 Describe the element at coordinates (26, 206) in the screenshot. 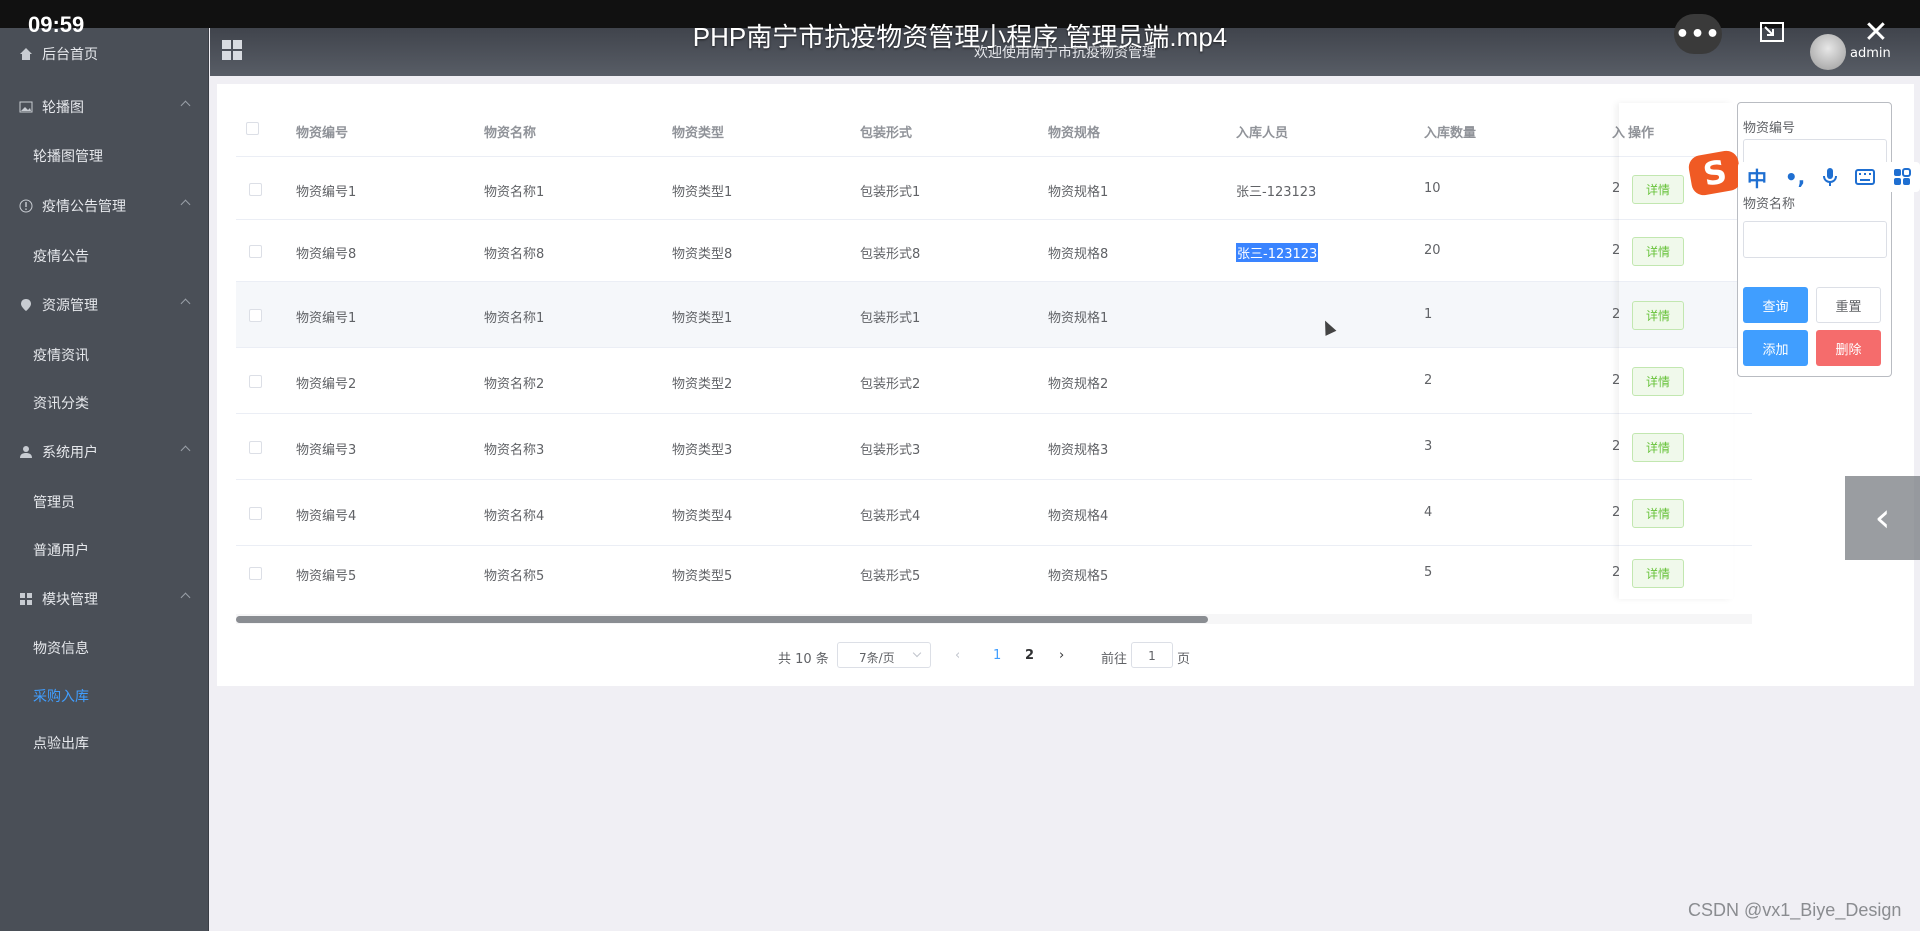

I see `info-circle-icon` at that location.